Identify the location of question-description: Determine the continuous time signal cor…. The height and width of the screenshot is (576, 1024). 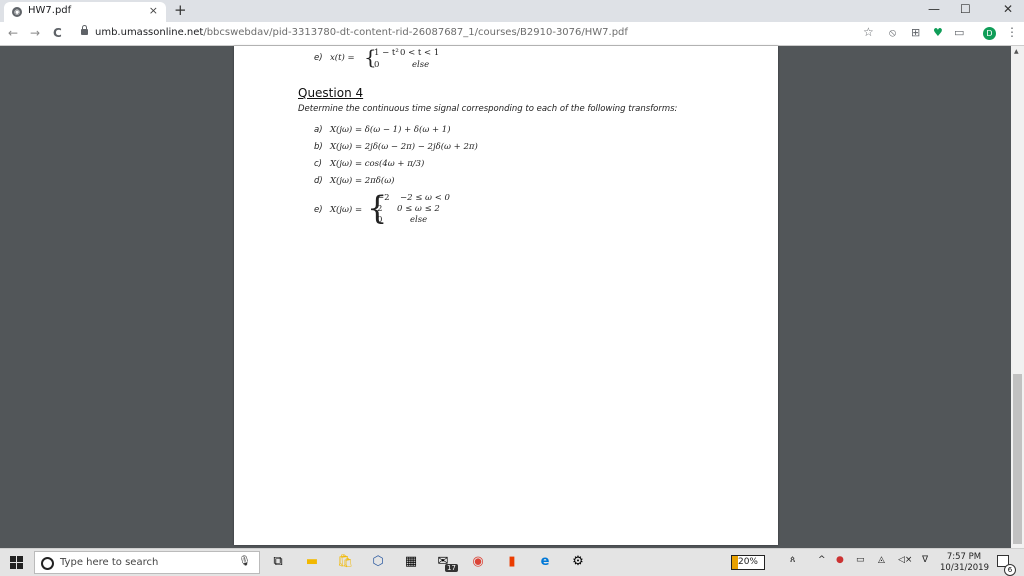
(488, 109).